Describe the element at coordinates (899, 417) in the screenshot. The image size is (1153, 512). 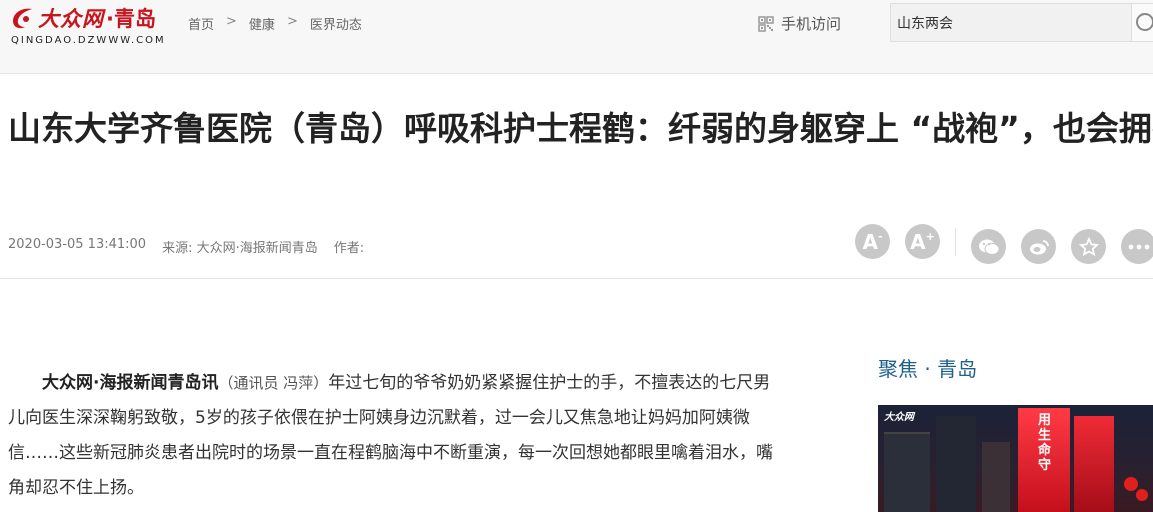
I see `image-logo-text: 大众网` at that location.